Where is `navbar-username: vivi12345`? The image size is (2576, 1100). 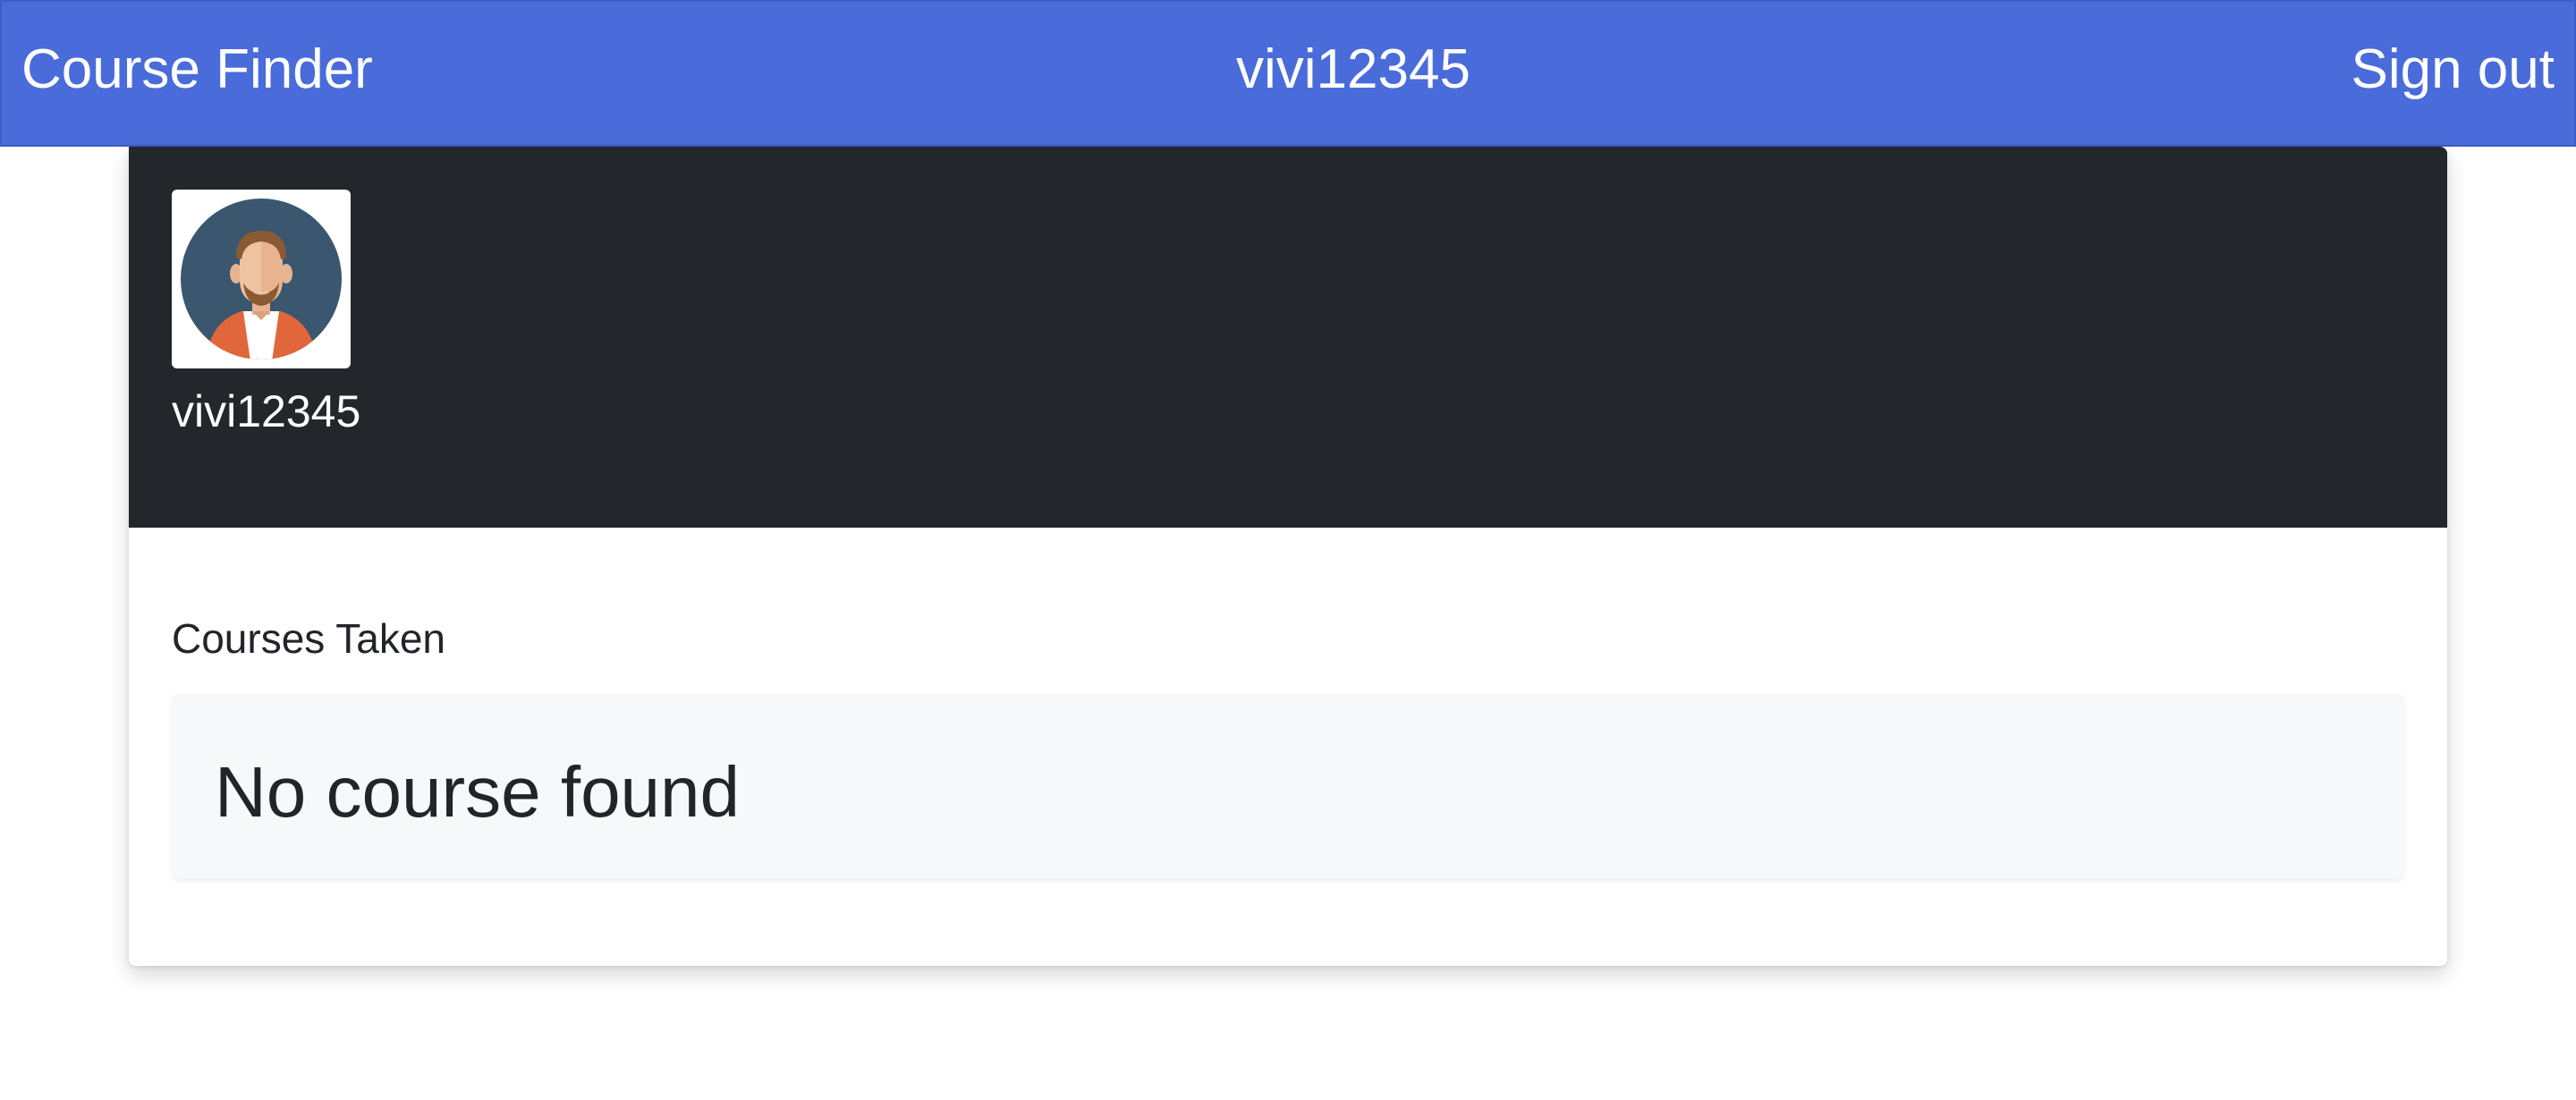
navbar-username: vivi12345 is located at coordinates (1353, 69).